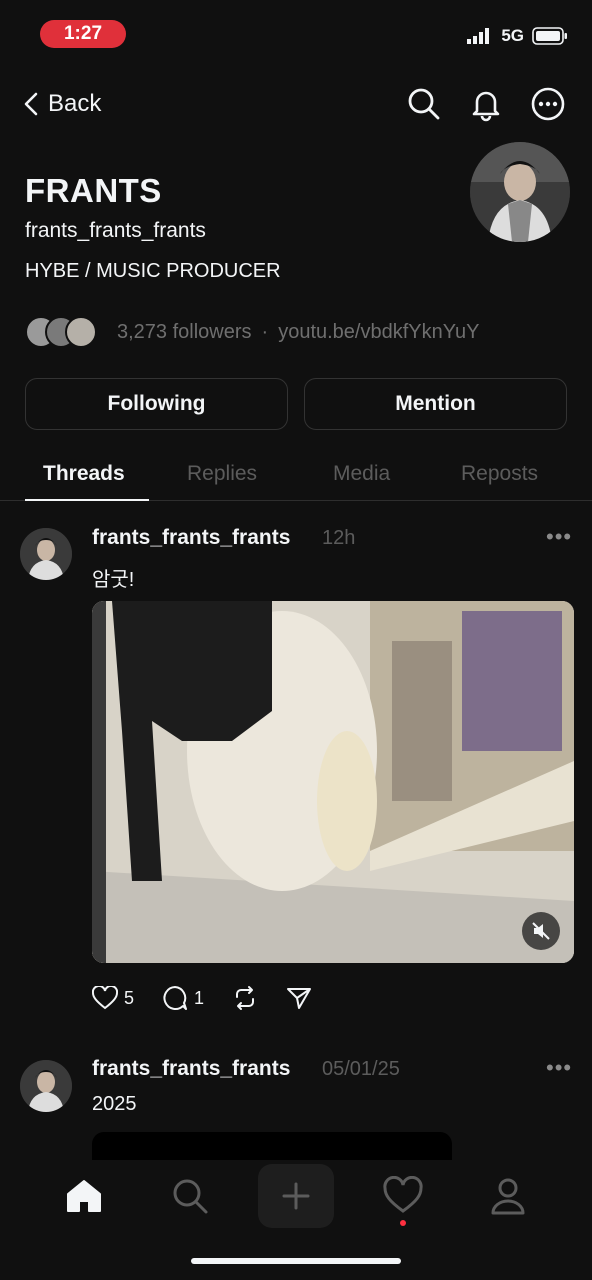 The height and width of the screenshot is (1280, 592). Describe the element at coordinates (113, 580) in the screenshot. I see `post-text: 암굿!` at that location.